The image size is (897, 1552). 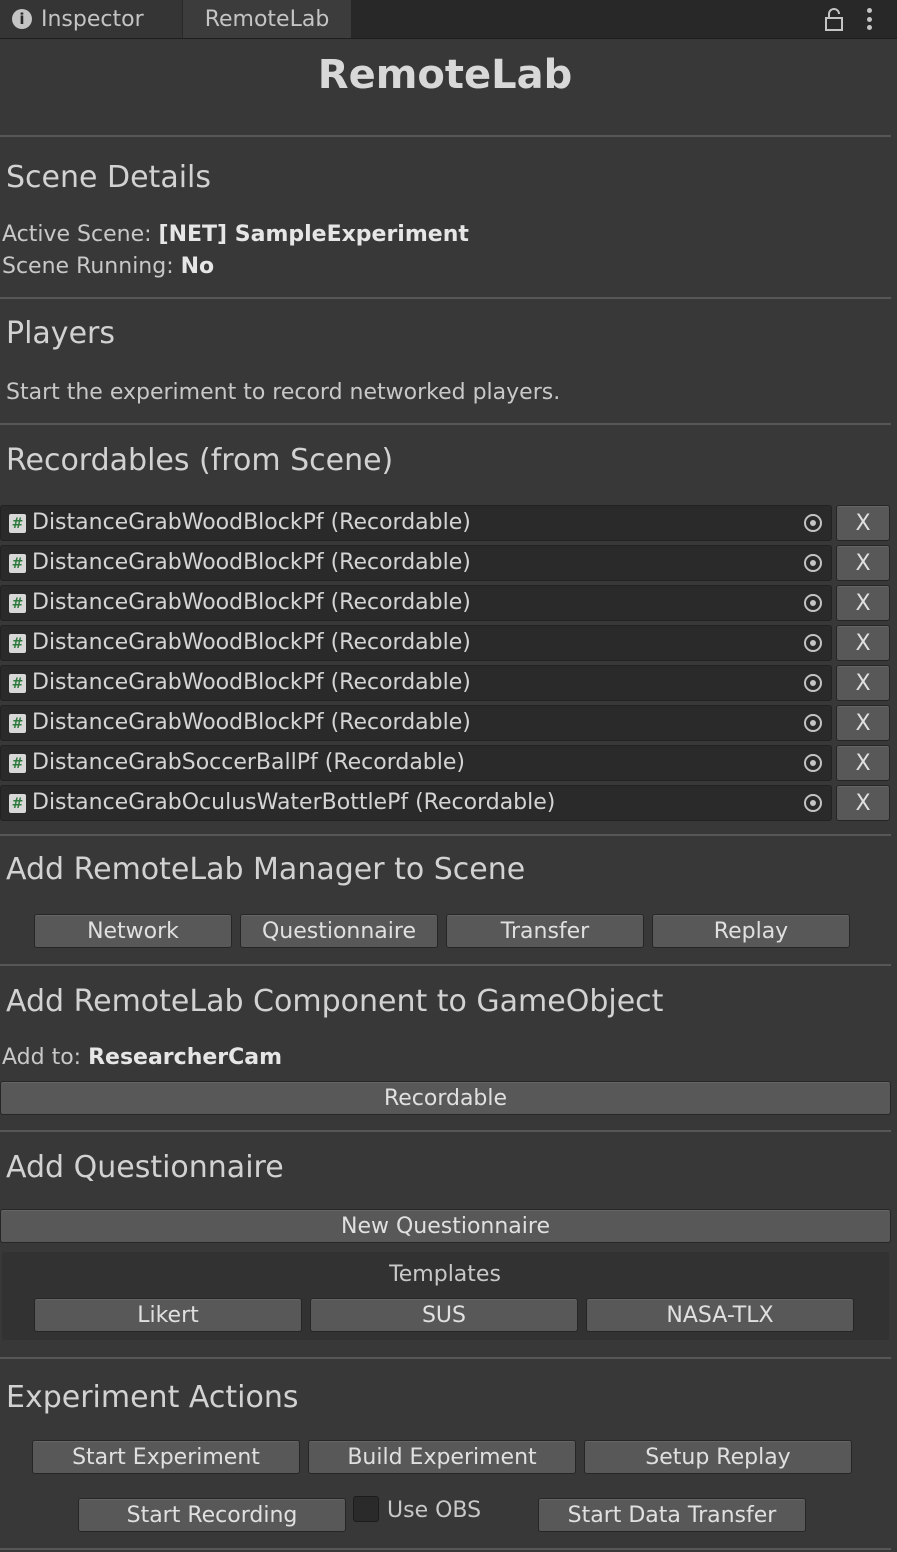 I want to click on templates-label: Templates, so click(x=445, y=1274).